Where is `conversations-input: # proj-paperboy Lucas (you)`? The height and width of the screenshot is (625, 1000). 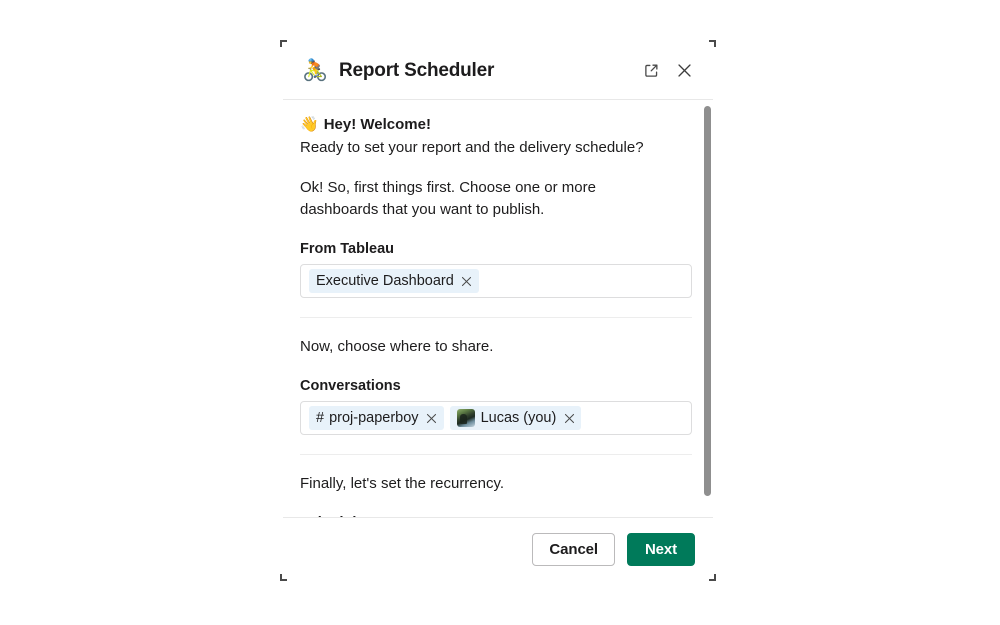 conversations-input: # proj-paperboy Lucas (you) is located at coordinates (496, 418).